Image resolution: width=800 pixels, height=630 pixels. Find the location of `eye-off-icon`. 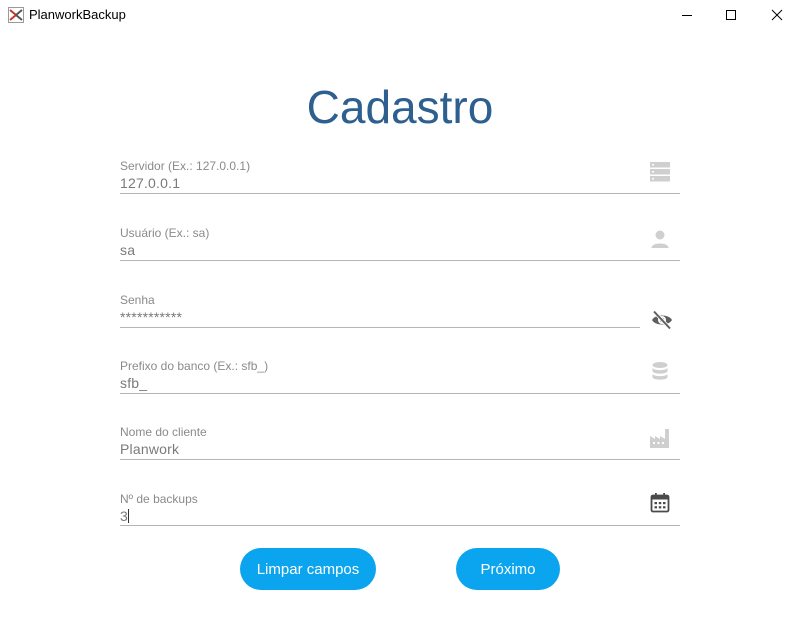

eye-off-icon is located at coordinates (662, 320).